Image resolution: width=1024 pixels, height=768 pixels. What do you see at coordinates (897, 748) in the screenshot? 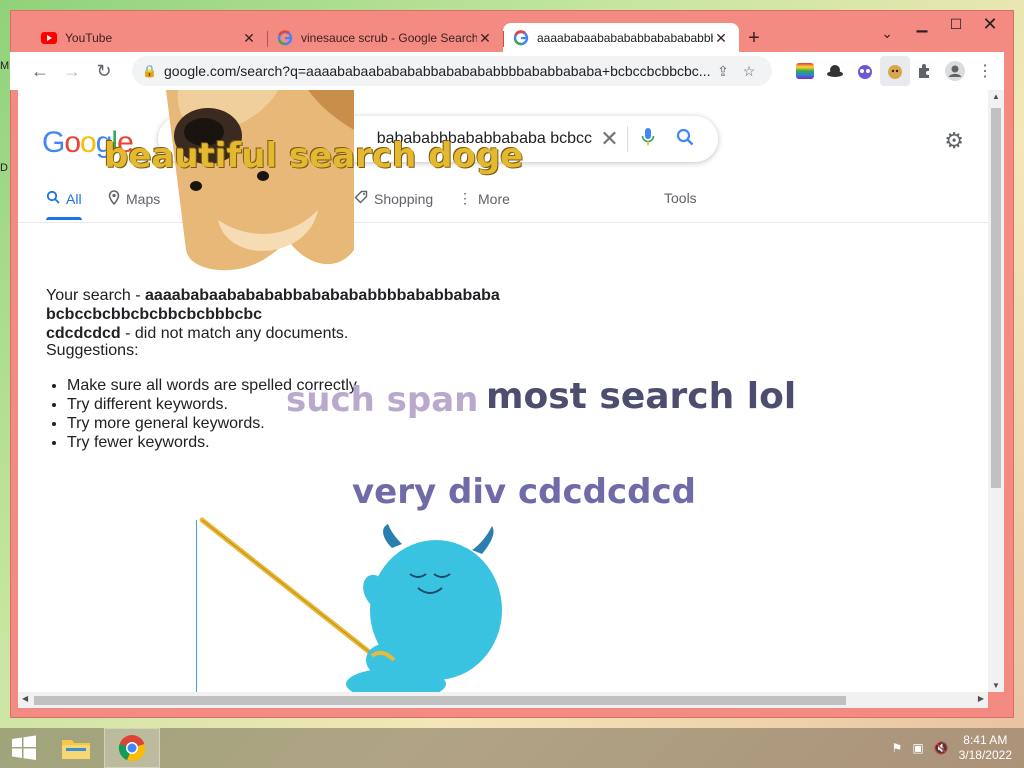
I see `action-center-flag-icon: ⚑` at bounding box center [897, 748].